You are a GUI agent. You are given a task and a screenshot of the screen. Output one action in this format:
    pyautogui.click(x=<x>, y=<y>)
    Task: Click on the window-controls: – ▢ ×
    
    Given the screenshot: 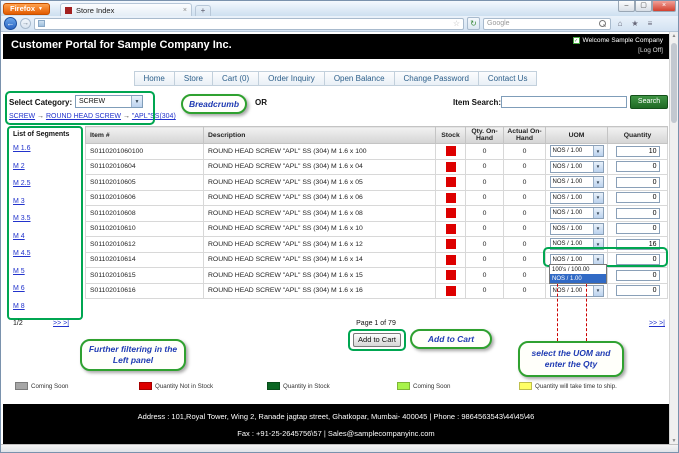 What is the action you would take?
    pyautogui.click(x=647, y=6)
    